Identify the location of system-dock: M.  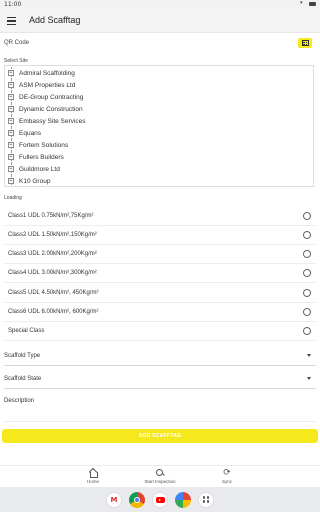
(160, 499).